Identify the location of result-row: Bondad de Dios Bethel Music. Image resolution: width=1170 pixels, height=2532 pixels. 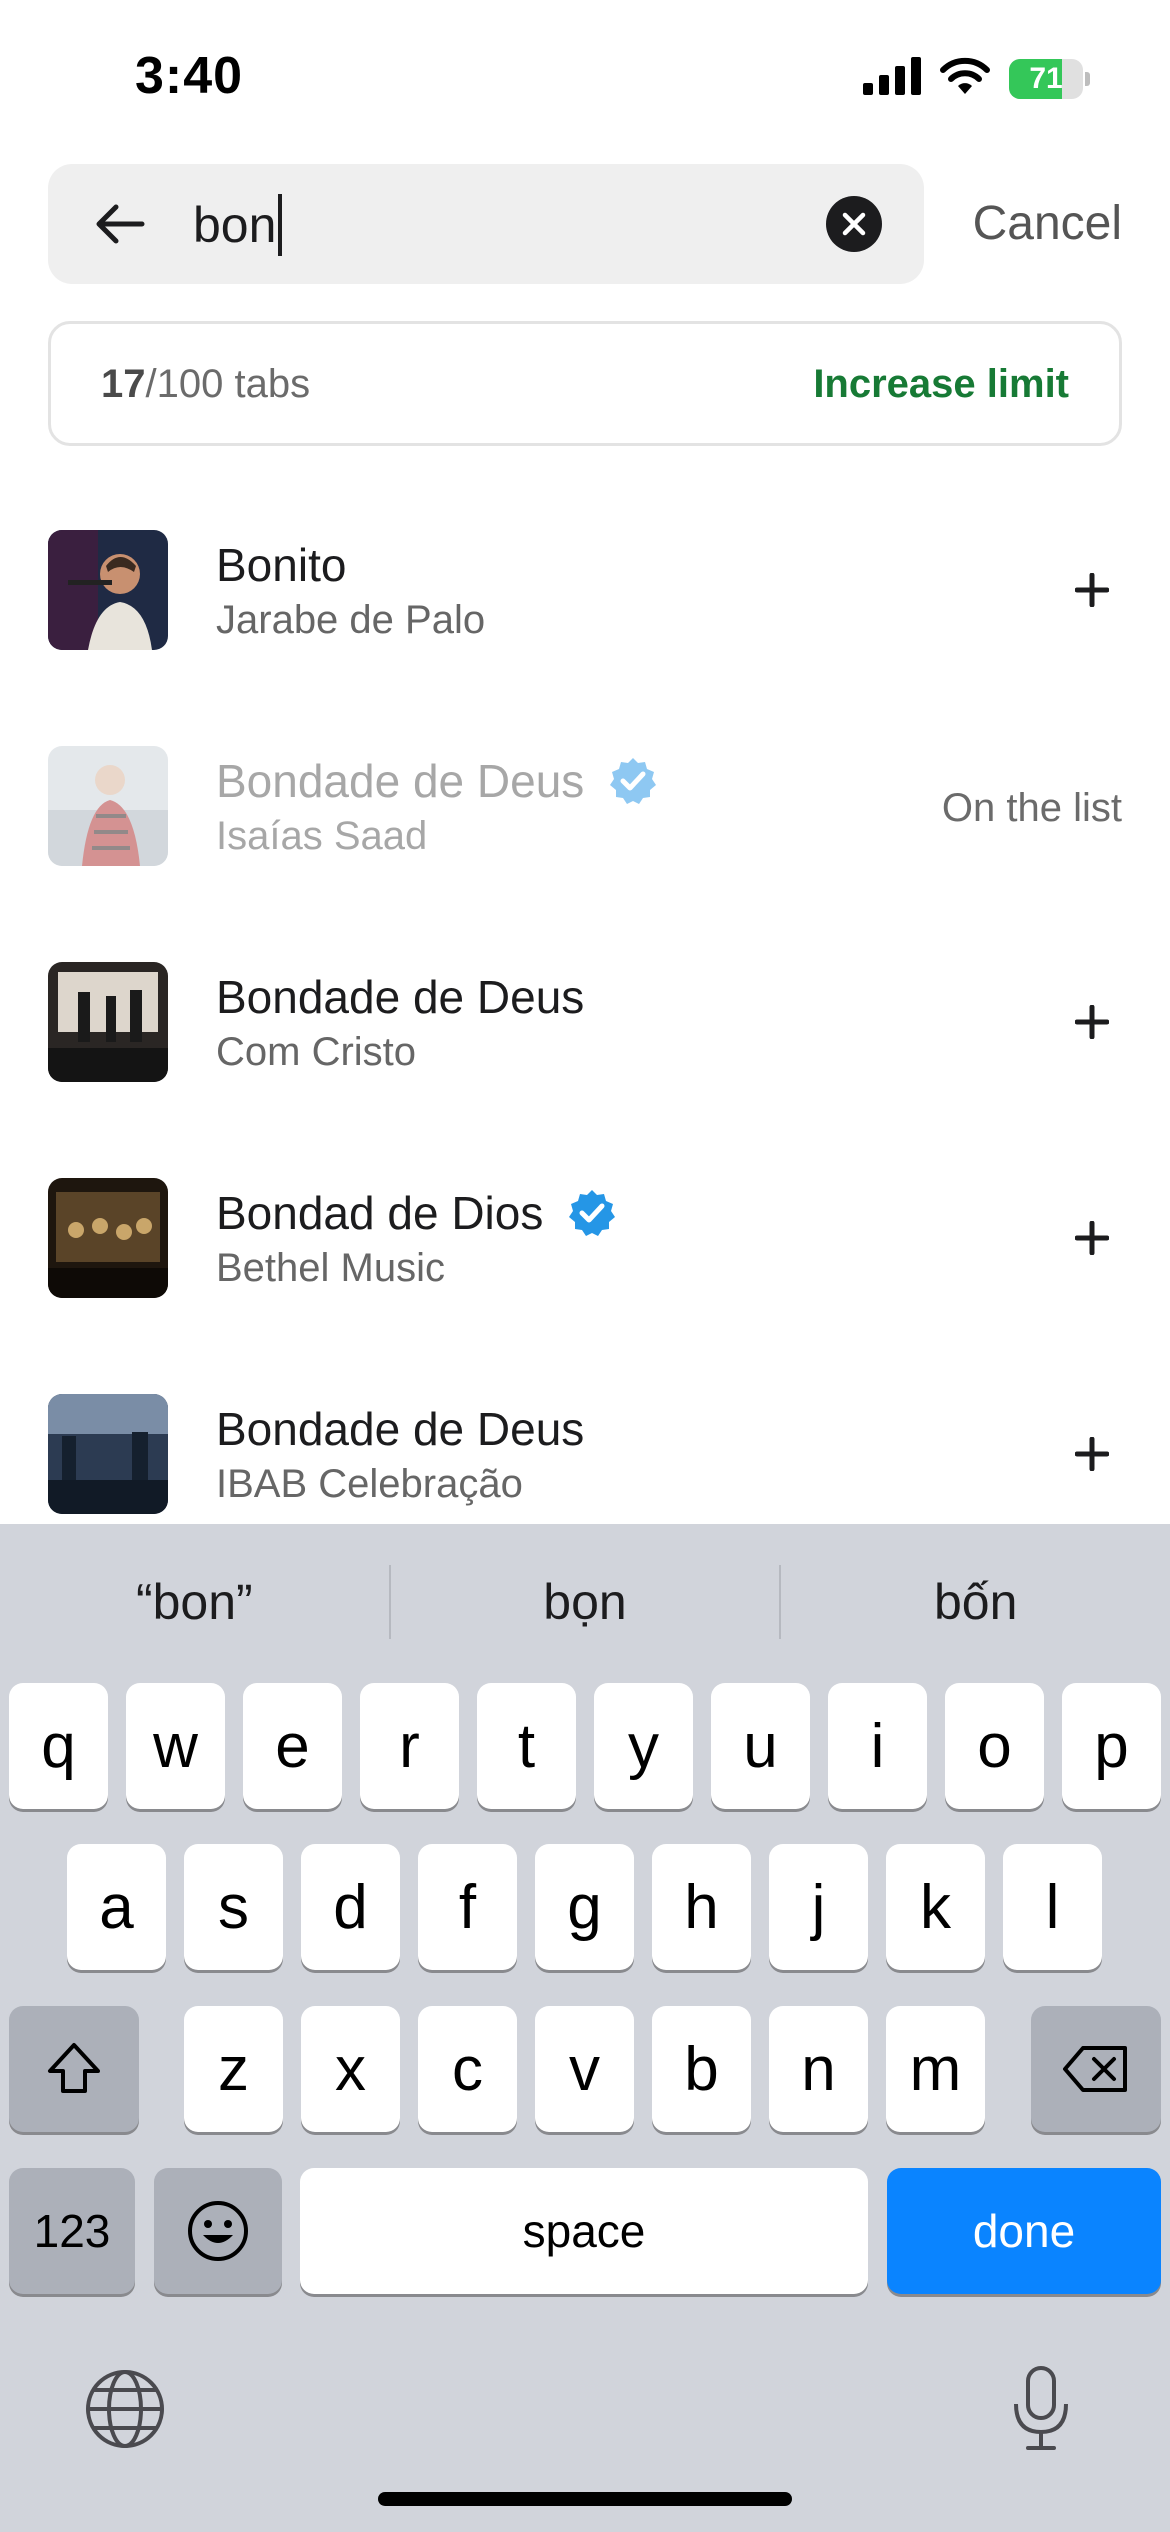
(585, 1286).